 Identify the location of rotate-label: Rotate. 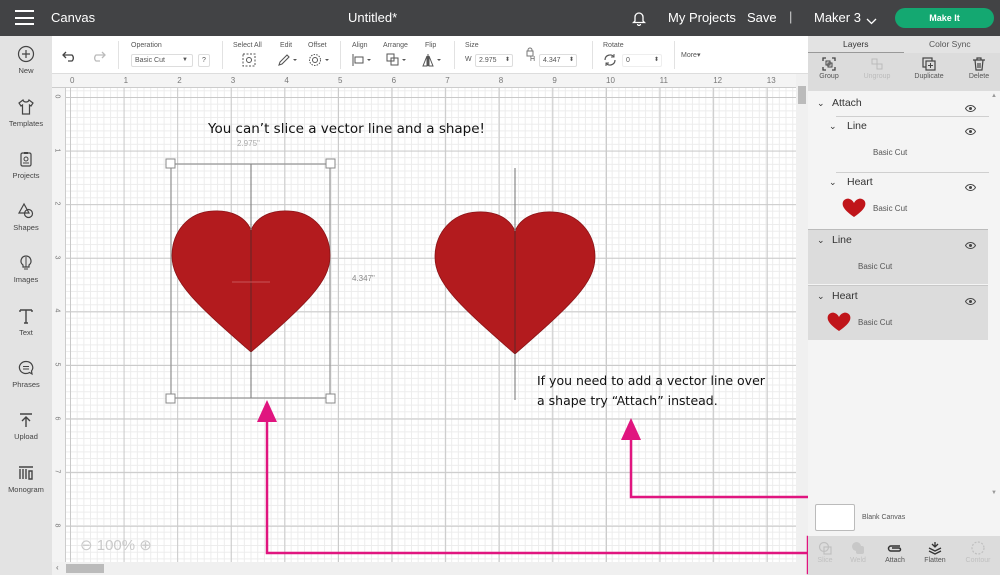
(613, 45).